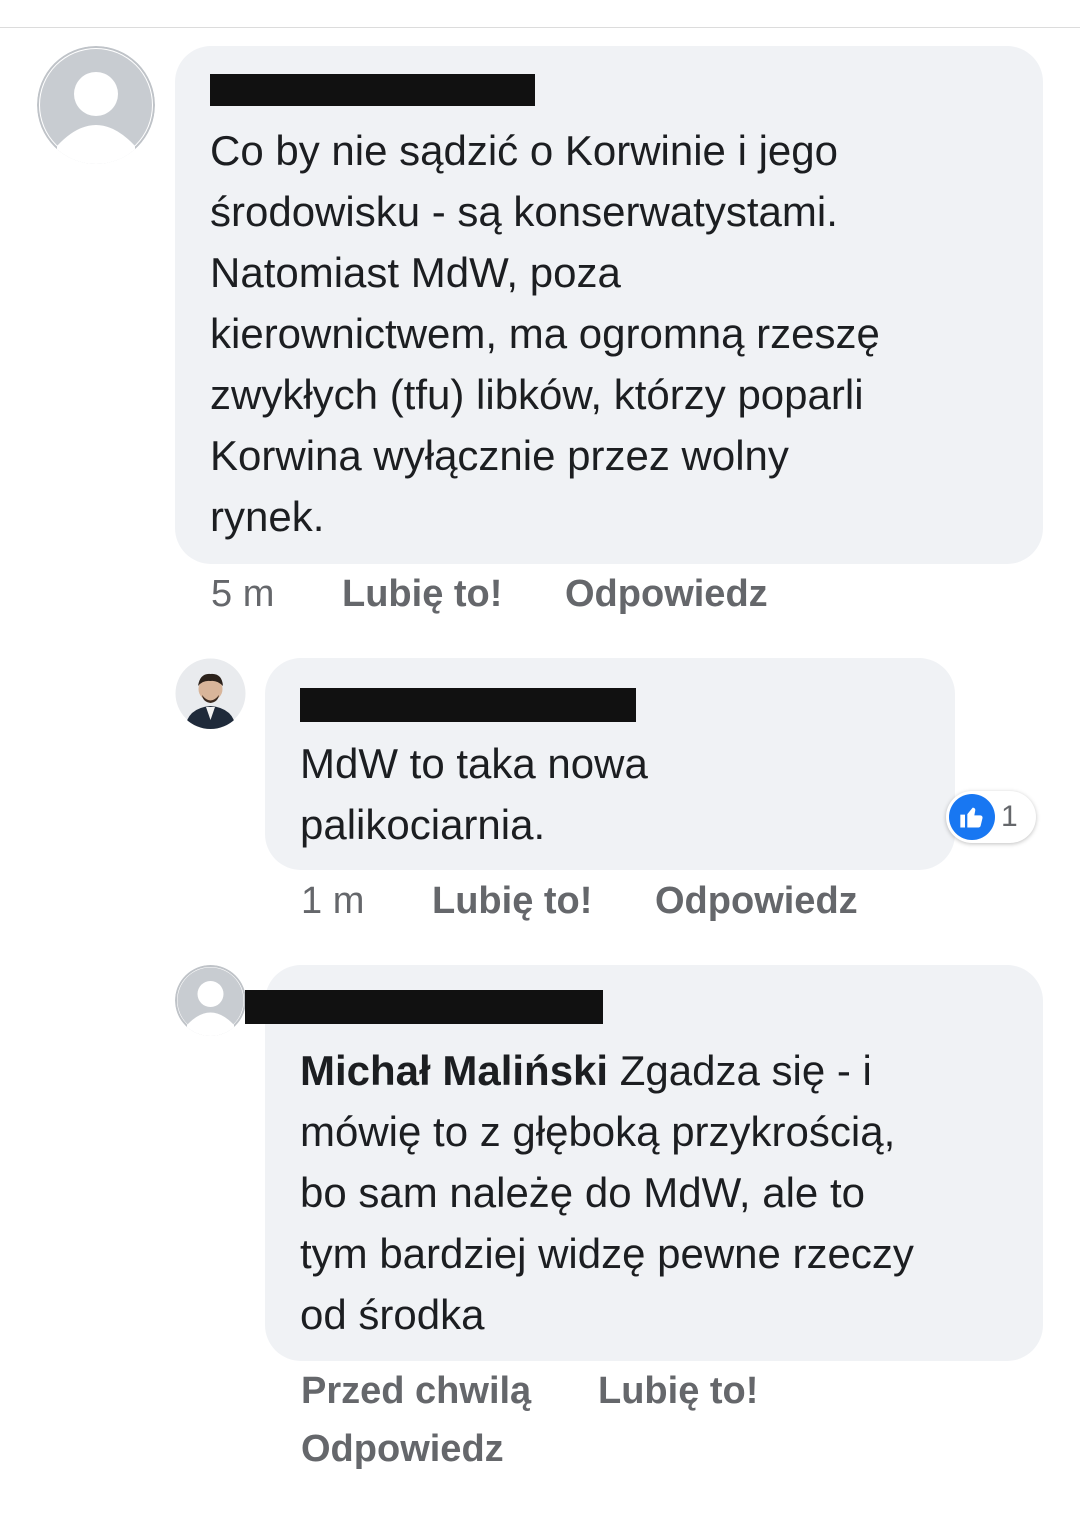  I want to click on comment-time: 1 m, so click(333, 901).